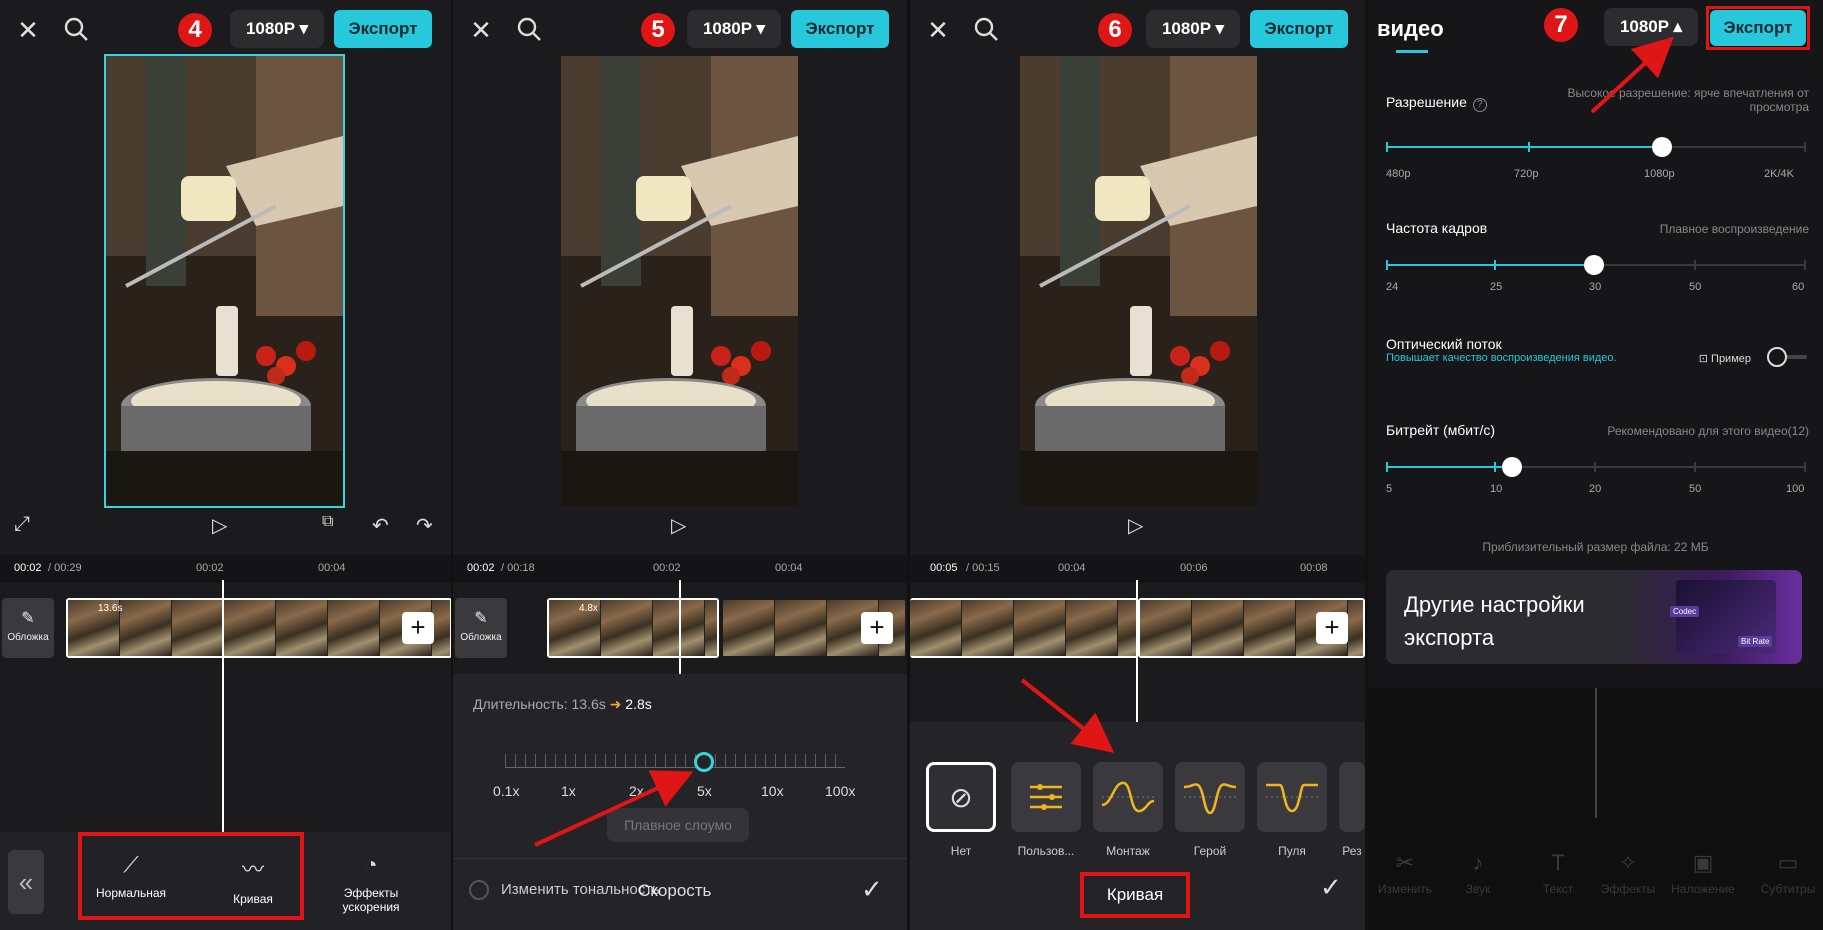 The height and width of the screenshot is (930, 1823). What do you see at coordinates (1787, 357) in the screenshot?
I see `optical-flow-toggle` at bounding box center [1787, 357].